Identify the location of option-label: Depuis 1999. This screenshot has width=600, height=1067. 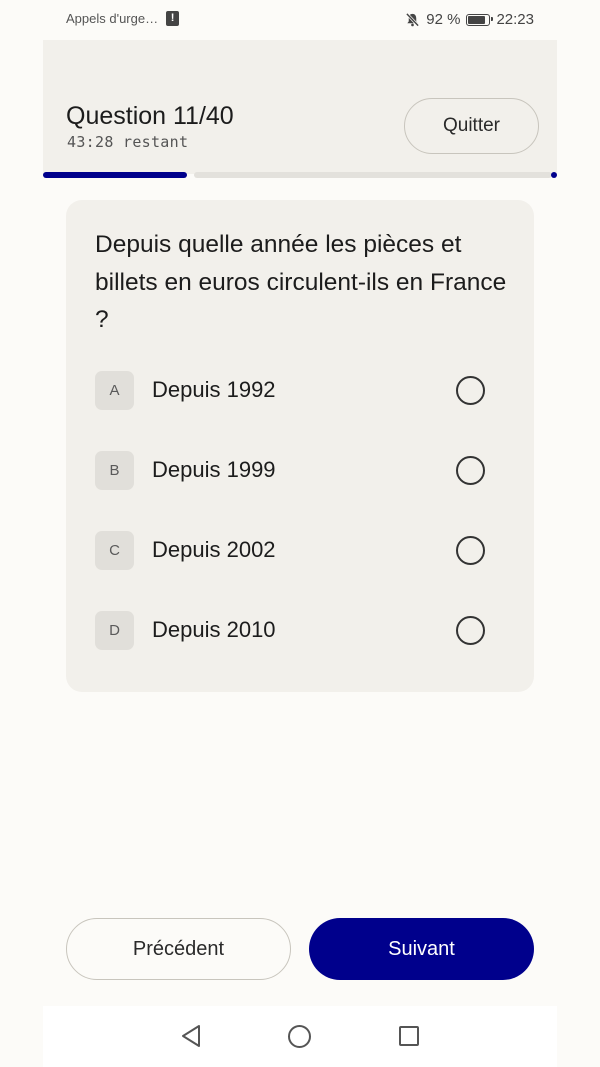
(214, 469).